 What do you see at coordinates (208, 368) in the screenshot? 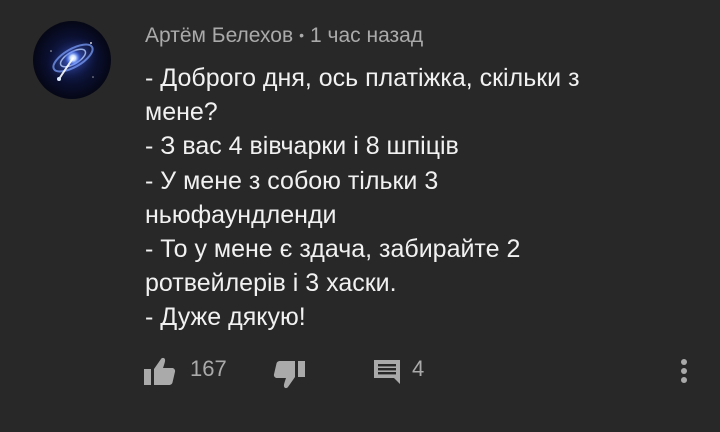
I see `like-count: 167` at bounding box center [208, 368].